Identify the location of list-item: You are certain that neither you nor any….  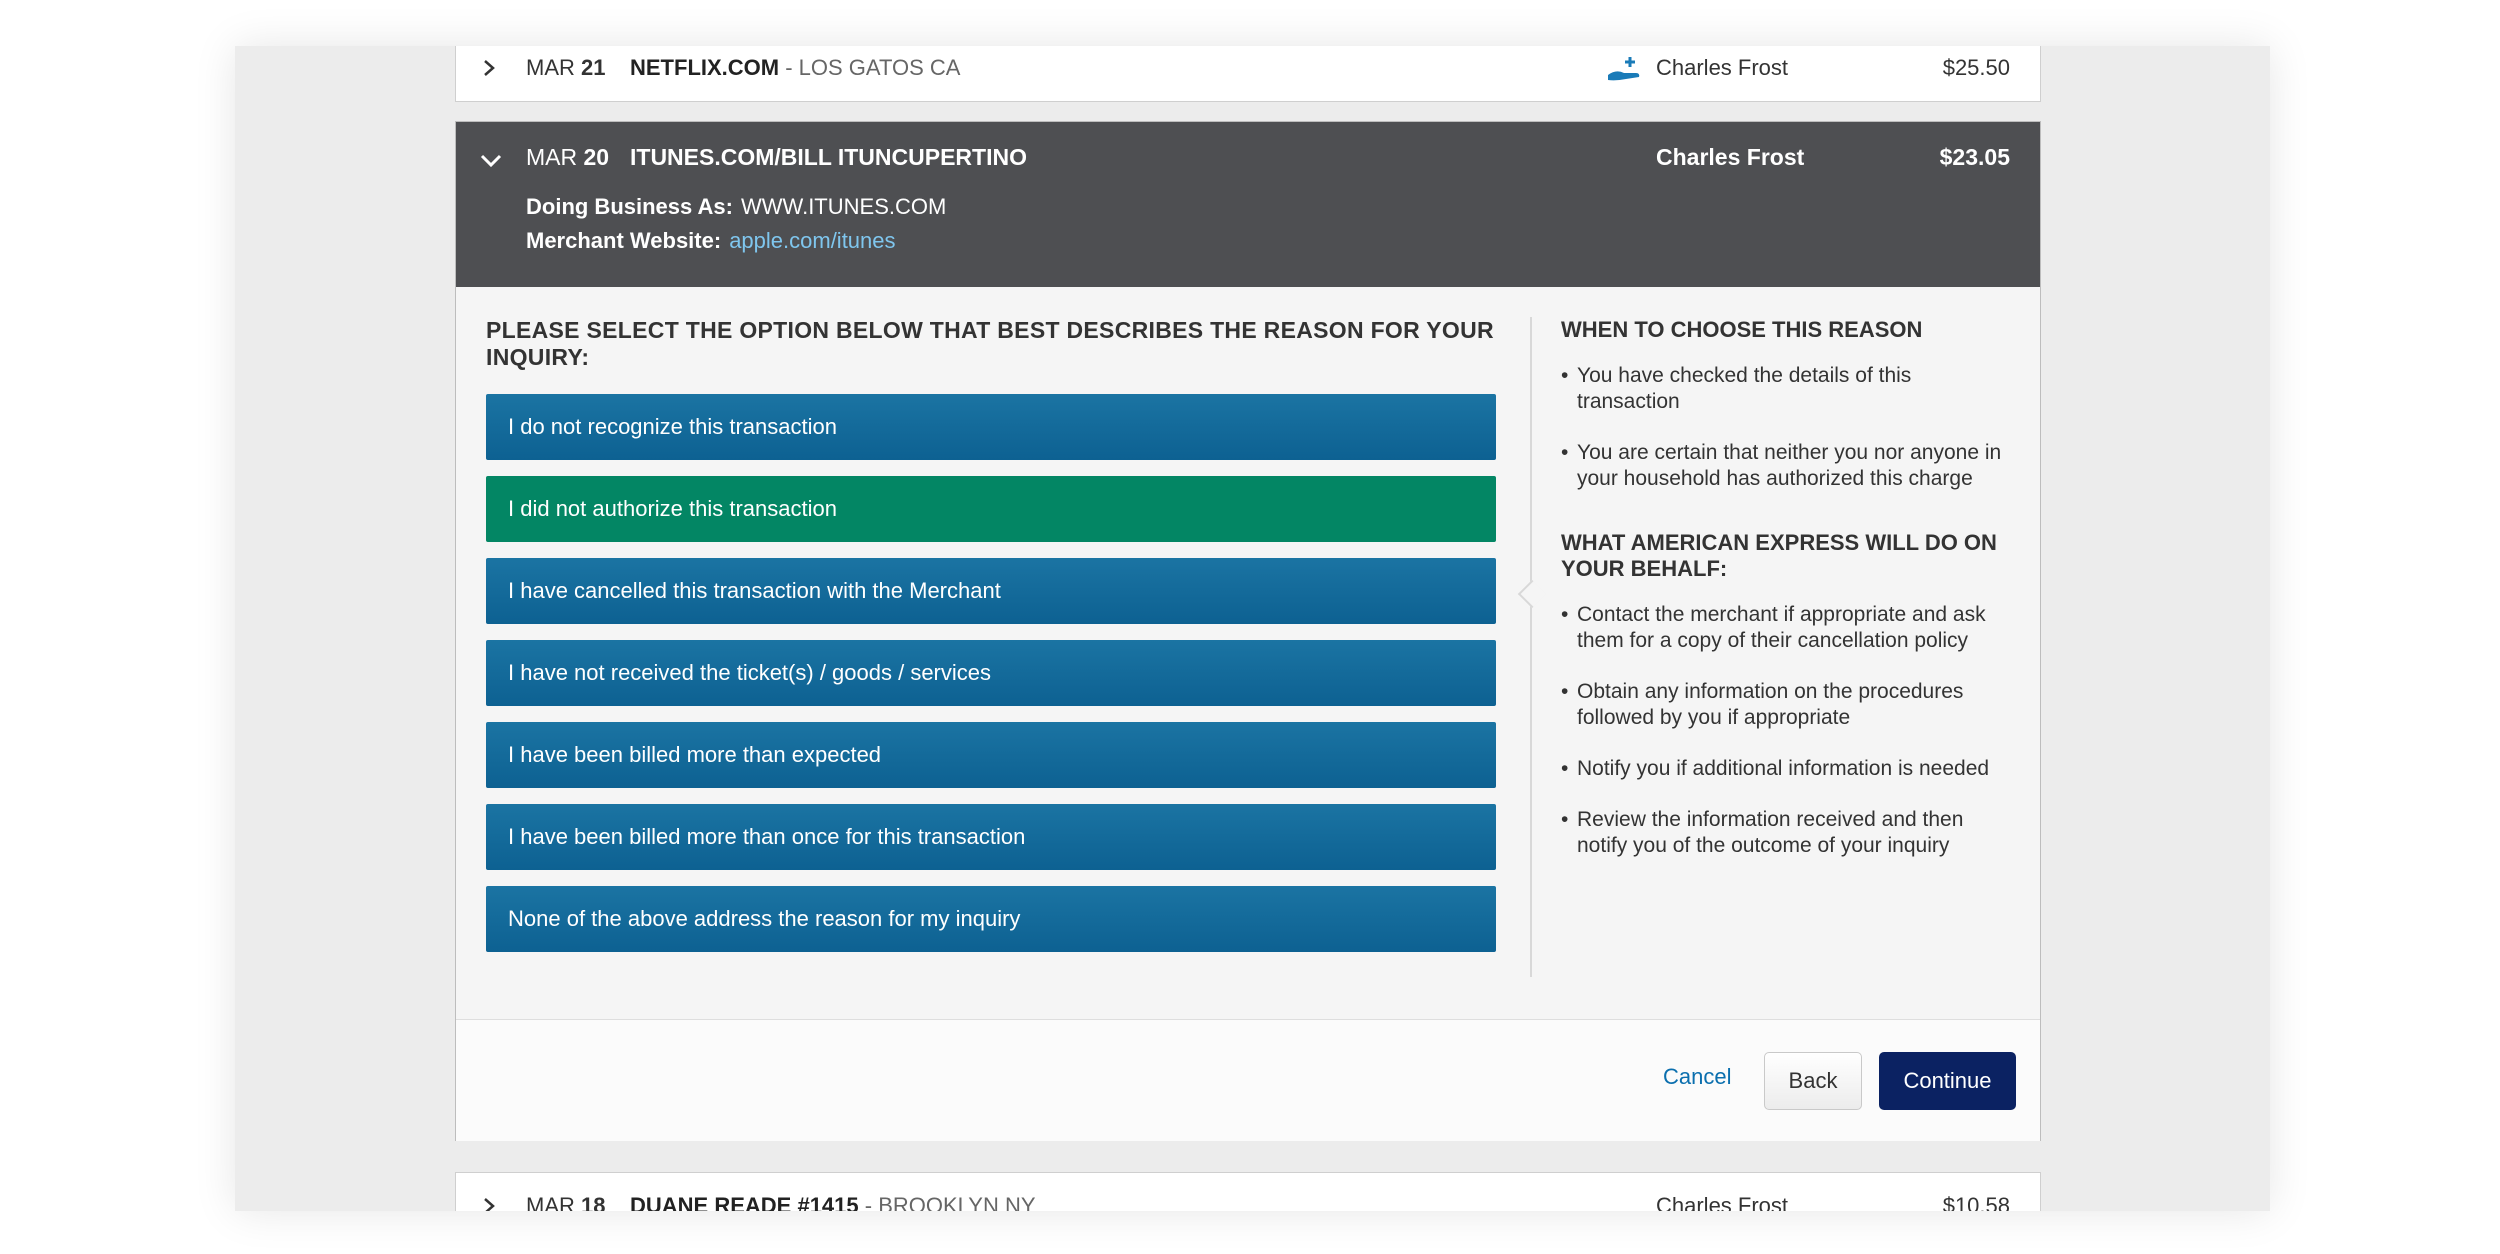
(1788, 466).